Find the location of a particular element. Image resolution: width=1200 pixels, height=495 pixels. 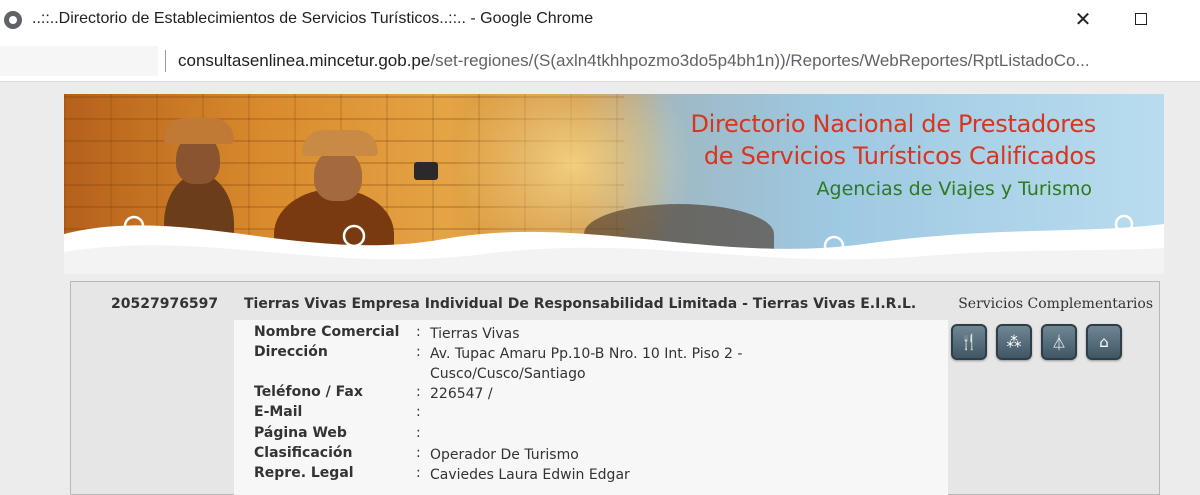

service-glass-button: ⏃ is located at coordinates (1059, 342).